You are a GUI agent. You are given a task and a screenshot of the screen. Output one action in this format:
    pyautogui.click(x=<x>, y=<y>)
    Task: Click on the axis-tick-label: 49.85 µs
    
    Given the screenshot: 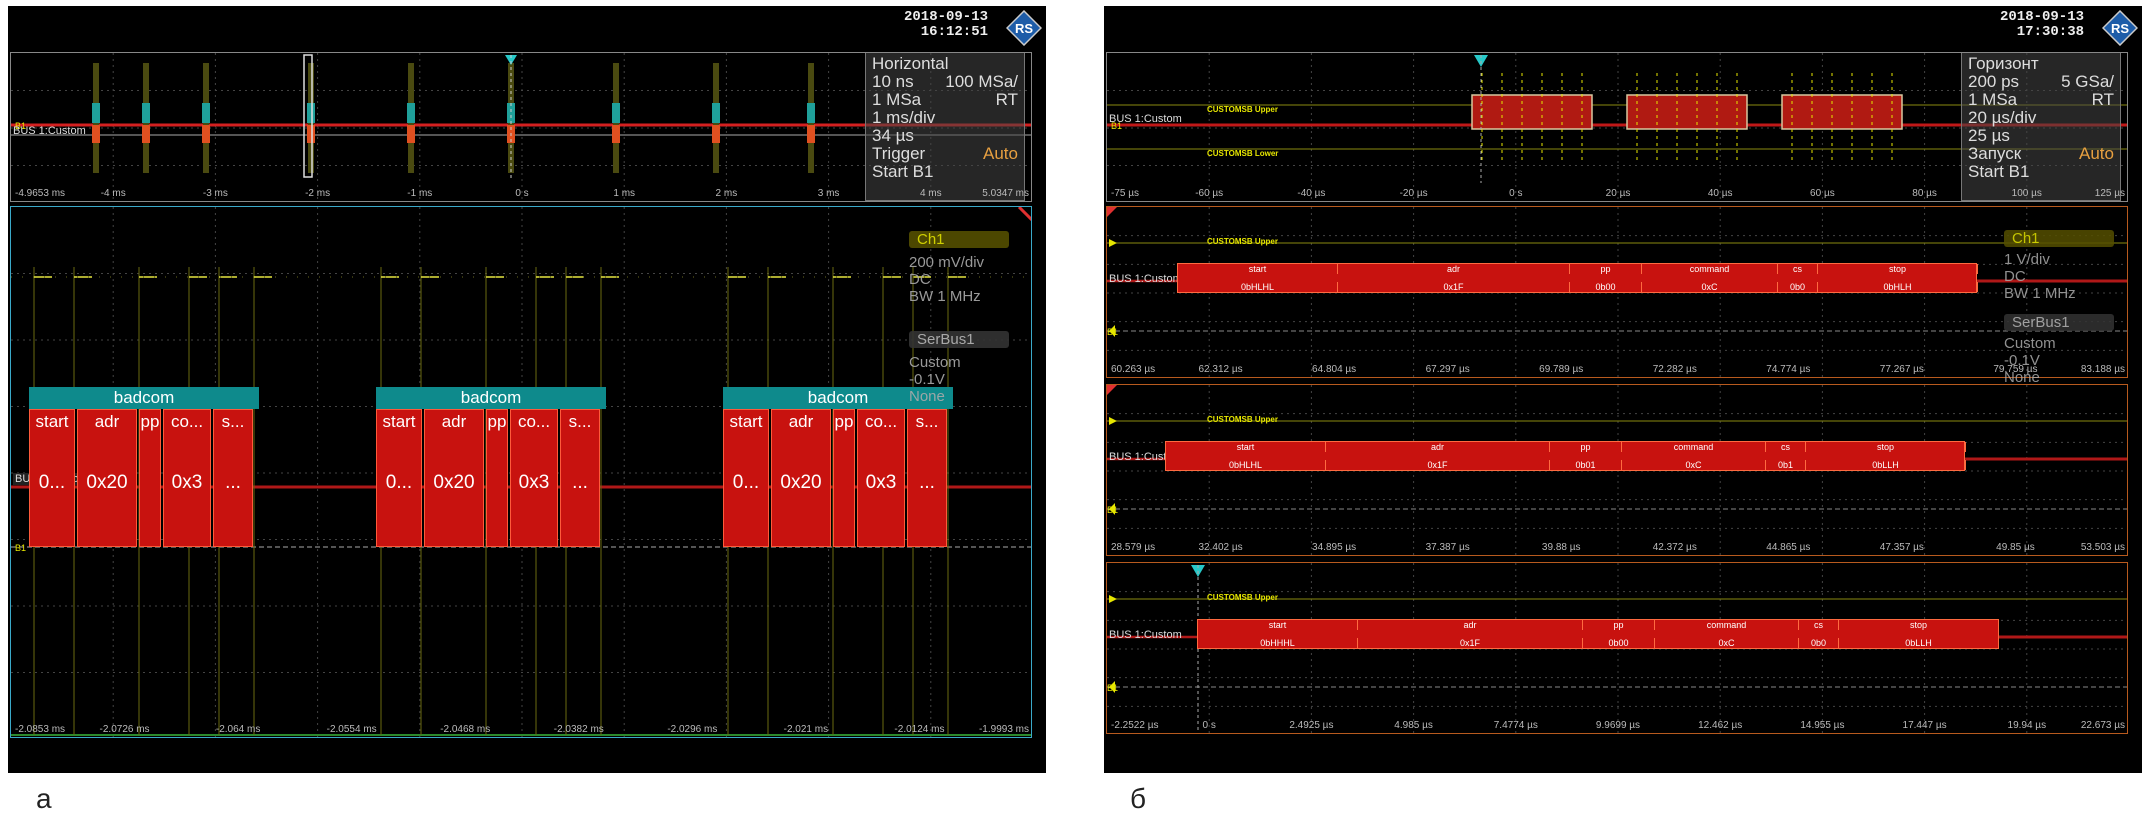 What is the action you would take?
    pyautogui.click(x=2015, y=547)
    